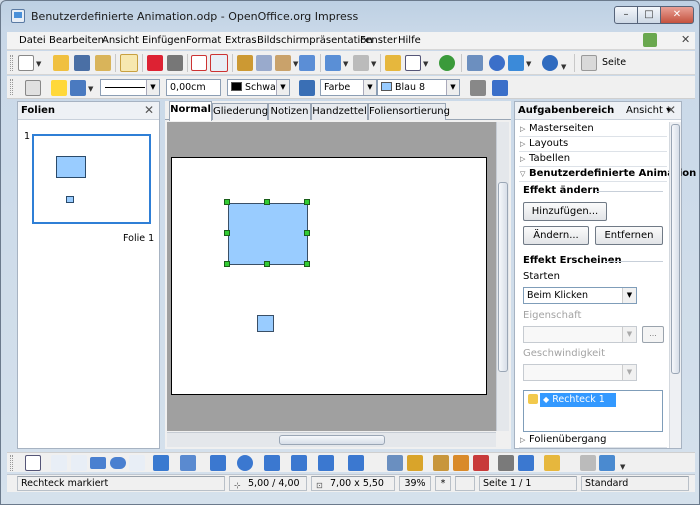 The height and width of the screenshot is (505, 700). I want to click on block-arrows-icon, so click(272, 463).